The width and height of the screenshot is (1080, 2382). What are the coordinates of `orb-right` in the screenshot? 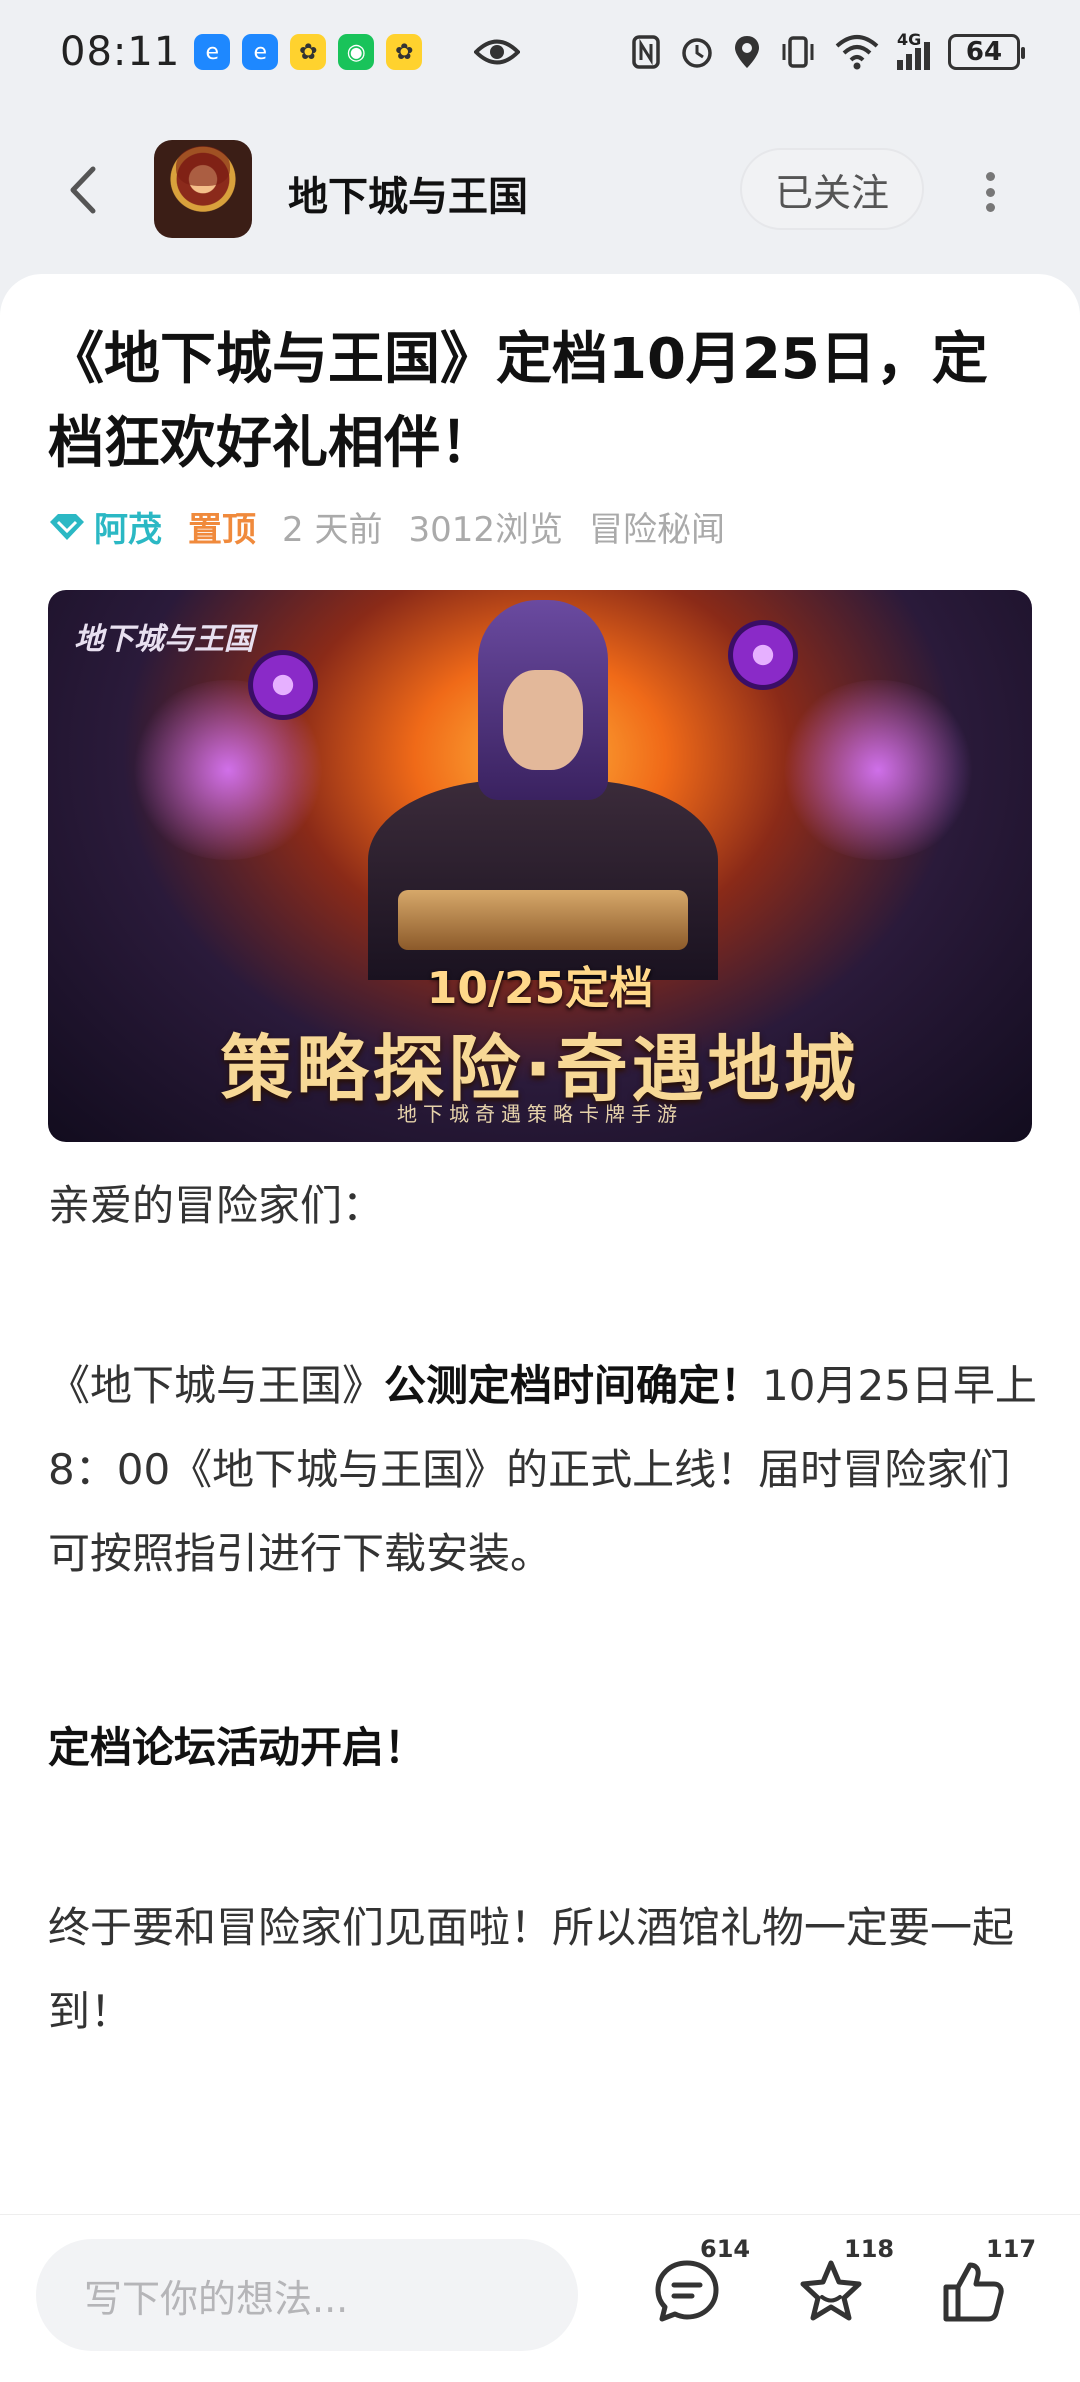 It's located at (763, 655).